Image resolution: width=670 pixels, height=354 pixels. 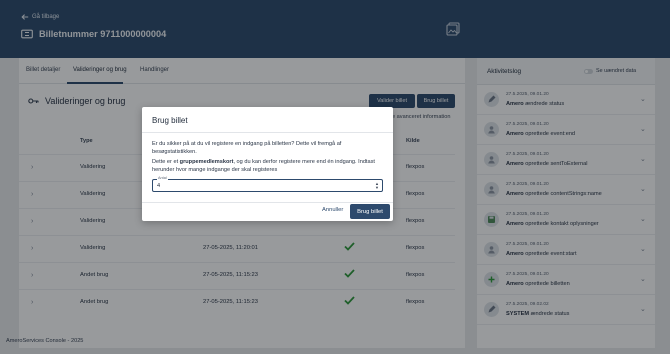 I want to click on cancel-button: Annuller, so click(x=332, y=210).